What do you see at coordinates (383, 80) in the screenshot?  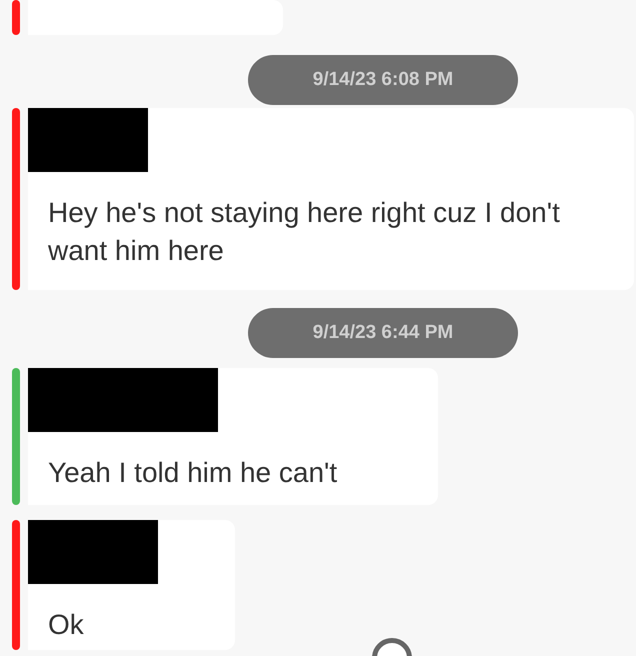 I see `timestamp-pill: 9/14/23 6:08 PM` at bounding box center [383, 80].